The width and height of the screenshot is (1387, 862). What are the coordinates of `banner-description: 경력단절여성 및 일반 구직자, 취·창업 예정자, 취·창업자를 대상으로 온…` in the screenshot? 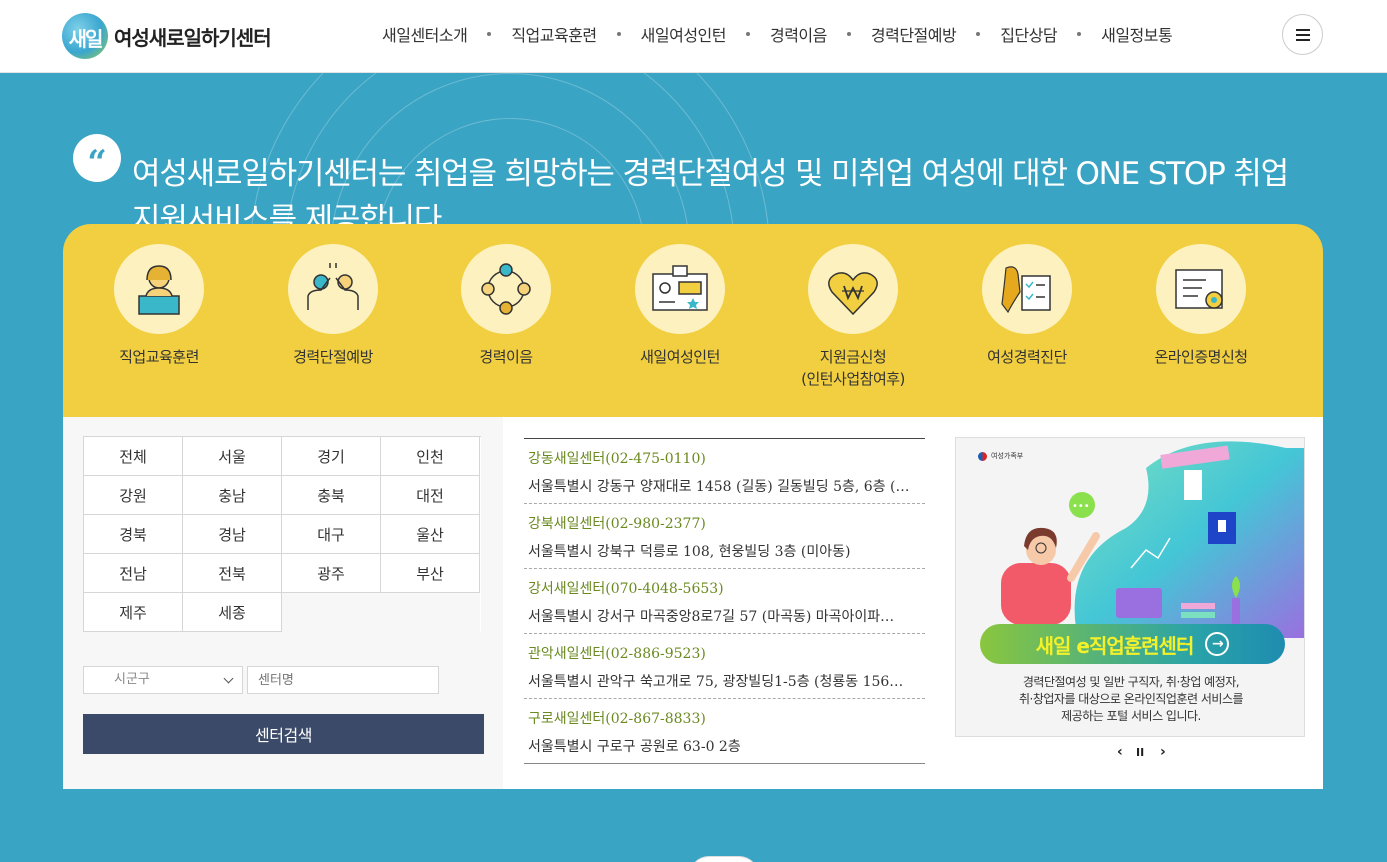 It's located at (1130, 699).